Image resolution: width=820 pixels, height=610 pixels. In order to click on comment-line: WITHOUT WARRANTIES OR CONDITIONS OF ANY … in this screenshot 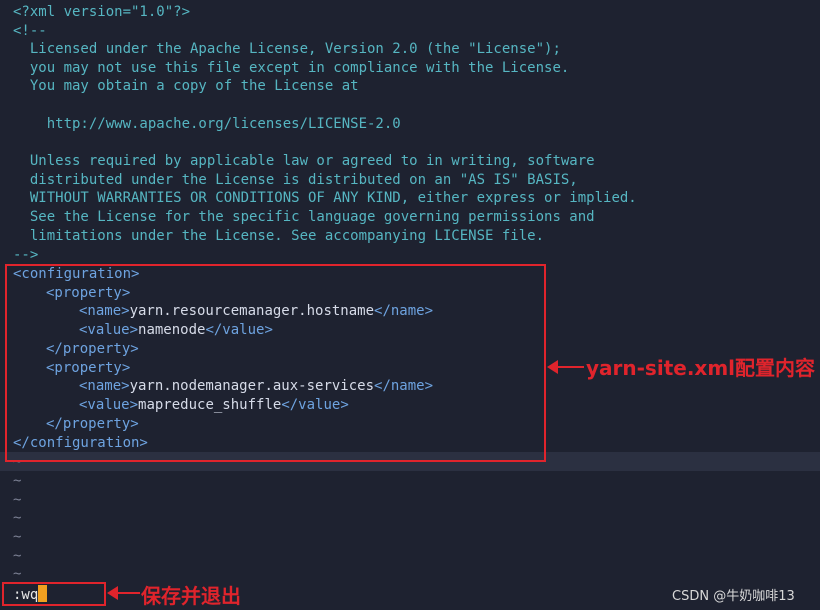, I will do `click(325, 198)`.